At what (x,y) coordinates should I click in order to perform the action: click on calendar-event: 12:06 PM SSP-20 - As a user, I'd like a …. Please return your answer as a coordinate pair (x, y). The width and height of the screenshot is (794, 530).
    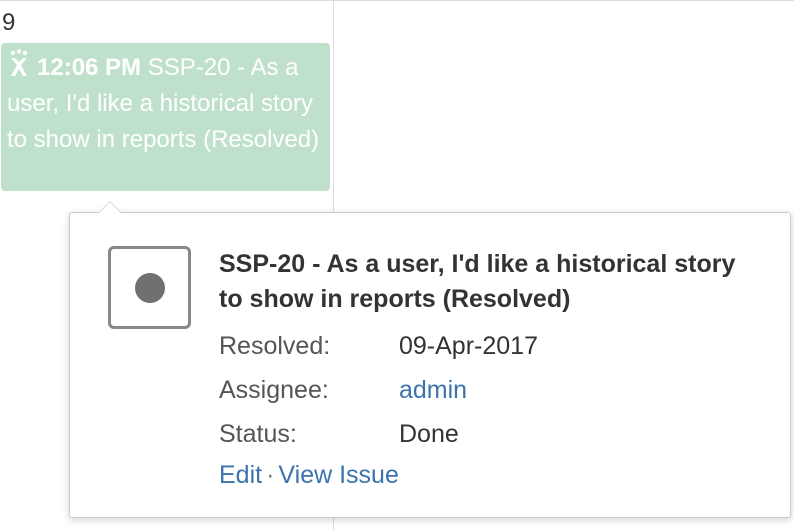
    Looking at the image, I should click on (165, 117).